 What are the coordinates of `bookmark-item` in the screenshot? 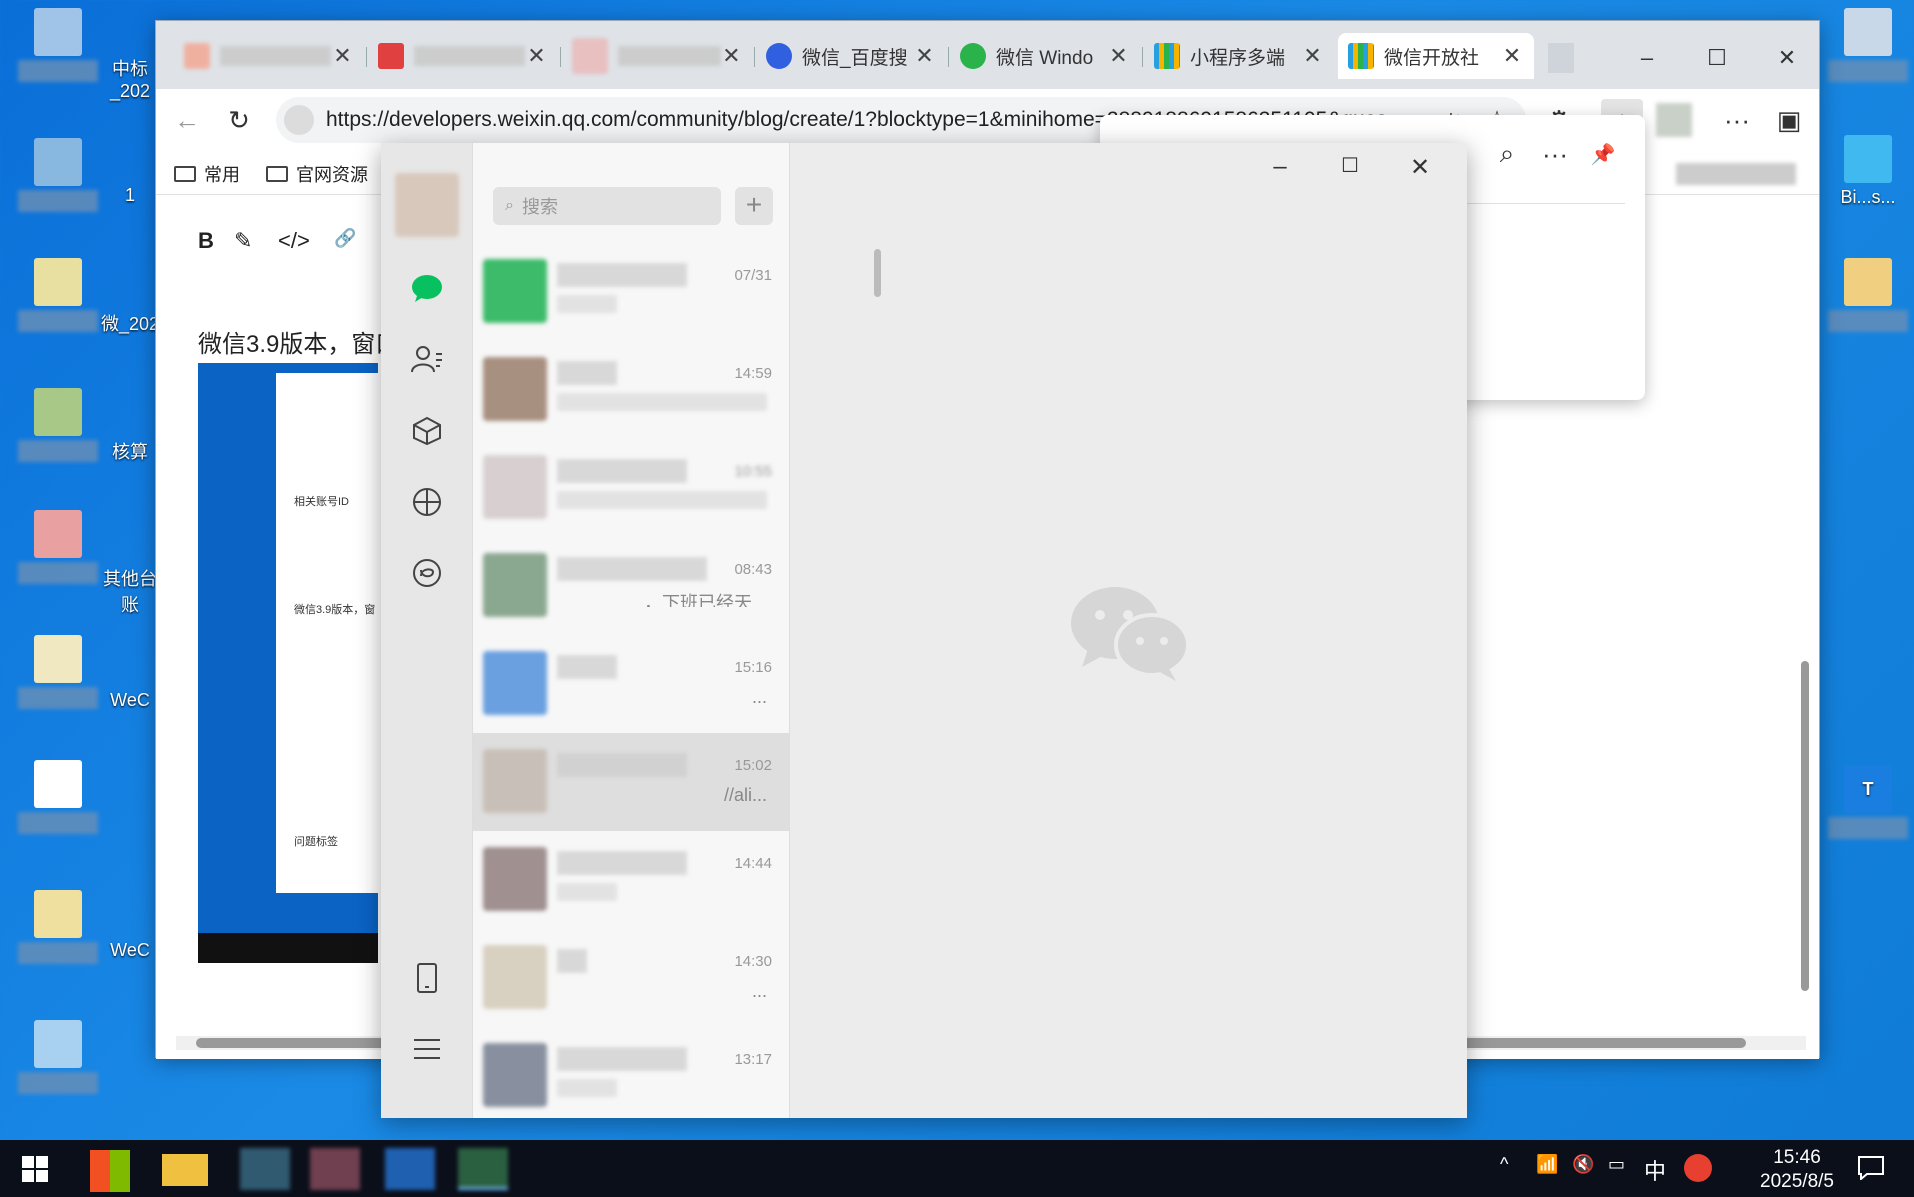 It's located at (1736, 174).